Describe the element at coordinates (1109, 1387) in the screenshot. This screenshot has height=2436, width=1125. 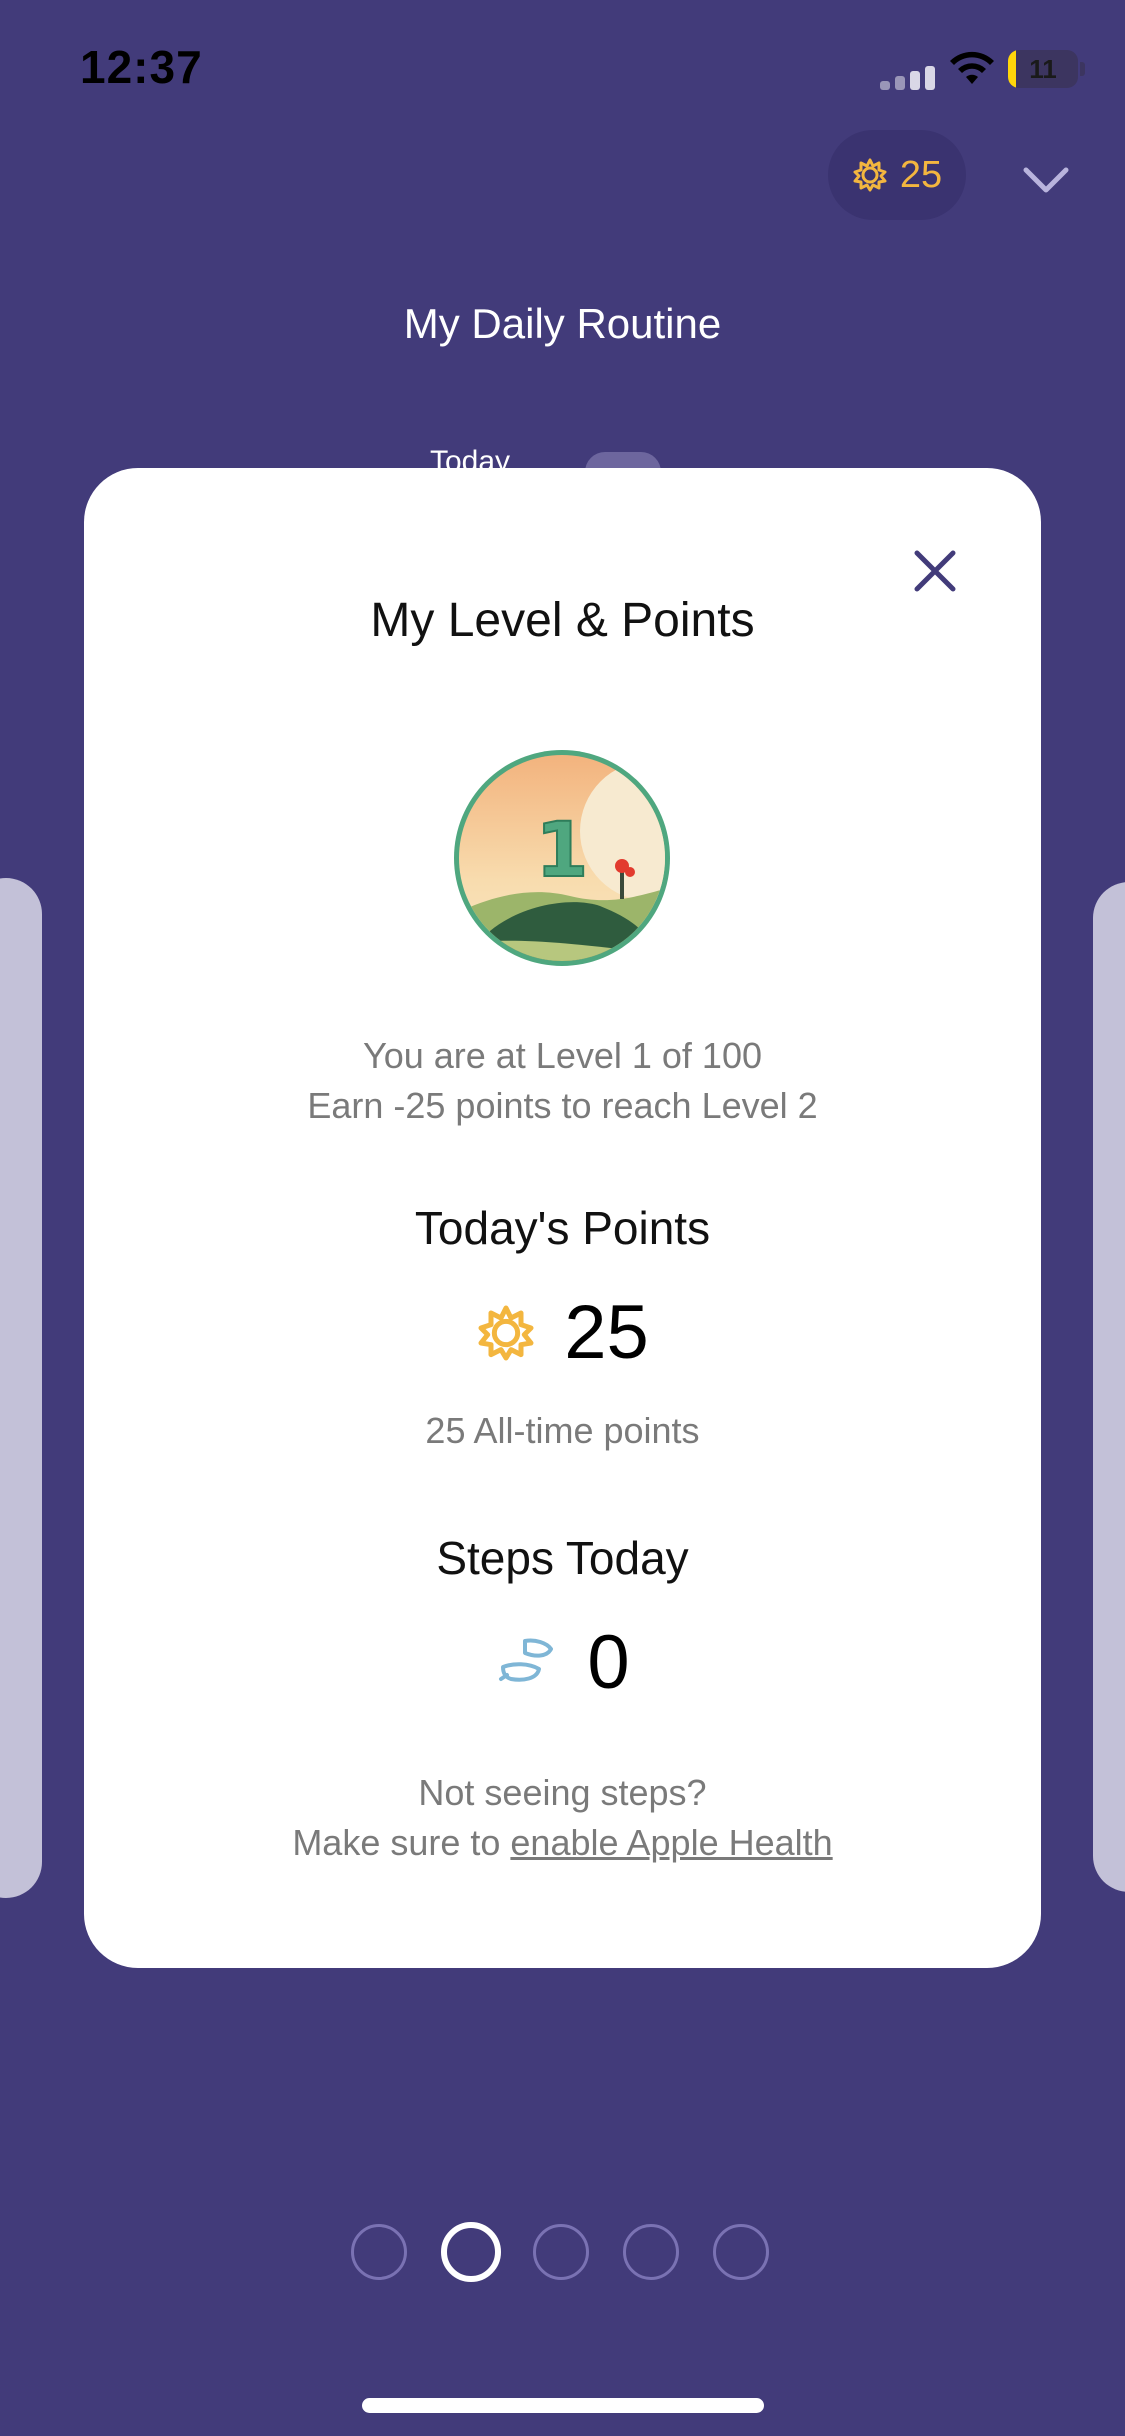
I see `next-card` at that location.